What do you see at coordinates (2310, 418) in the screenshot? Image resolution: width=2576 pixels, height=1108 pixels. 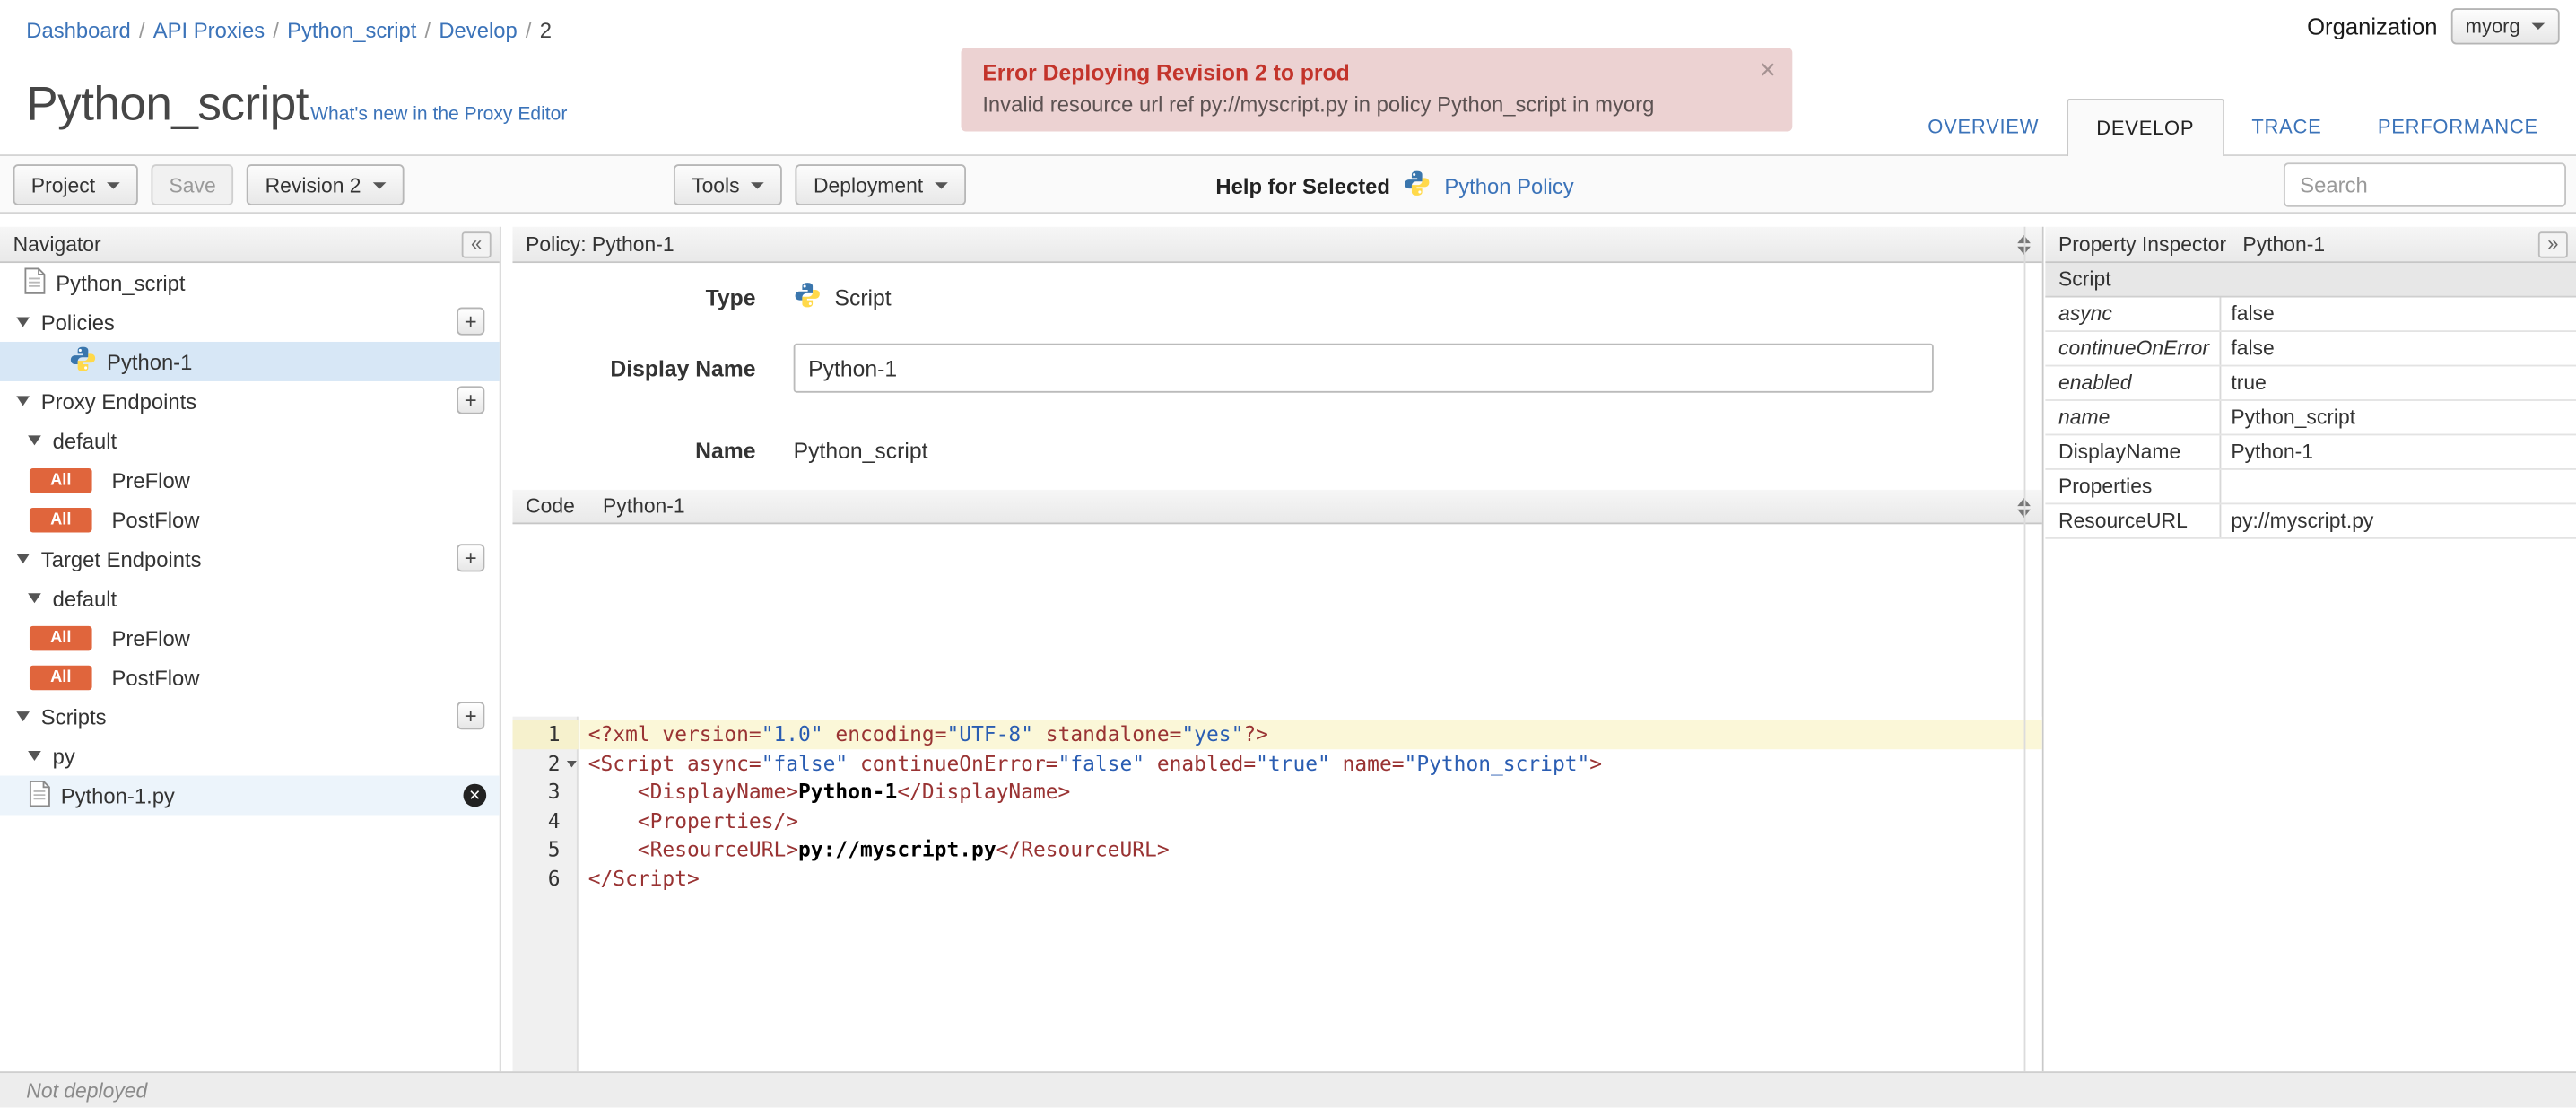 I see `property-row: name Python_script` at bounding box center [2310, 418].